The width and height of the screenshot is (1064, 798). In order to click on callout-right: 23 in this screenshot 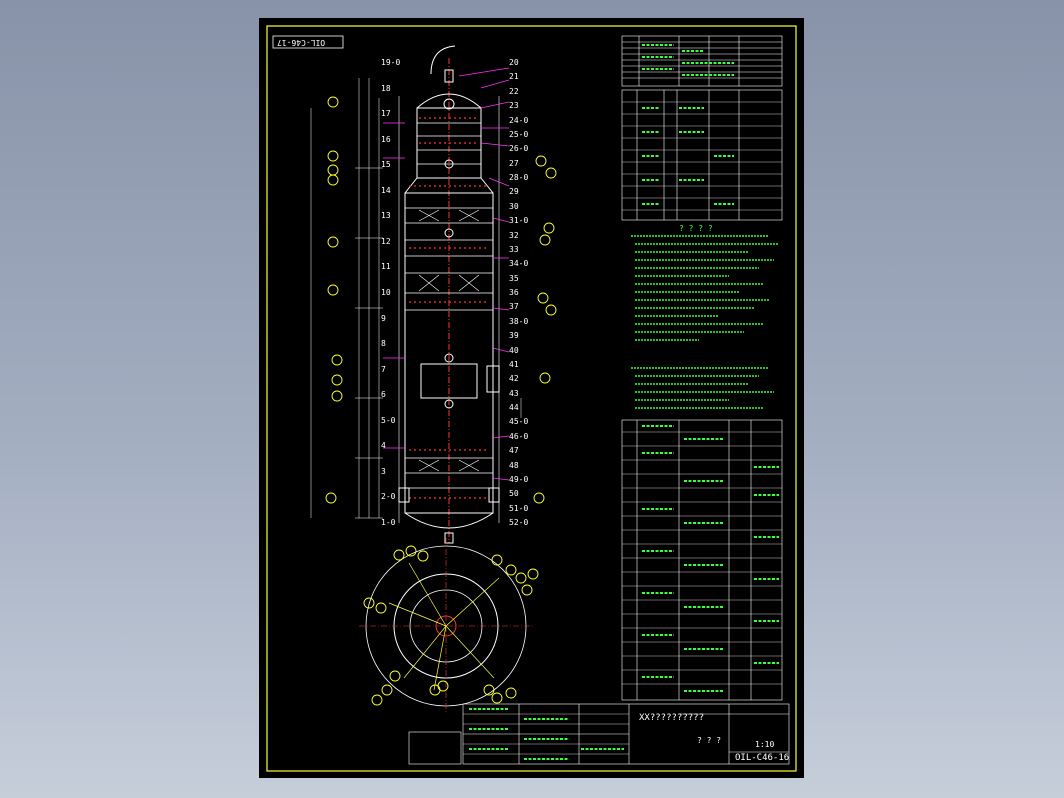, I will do `click(514, 106)`.